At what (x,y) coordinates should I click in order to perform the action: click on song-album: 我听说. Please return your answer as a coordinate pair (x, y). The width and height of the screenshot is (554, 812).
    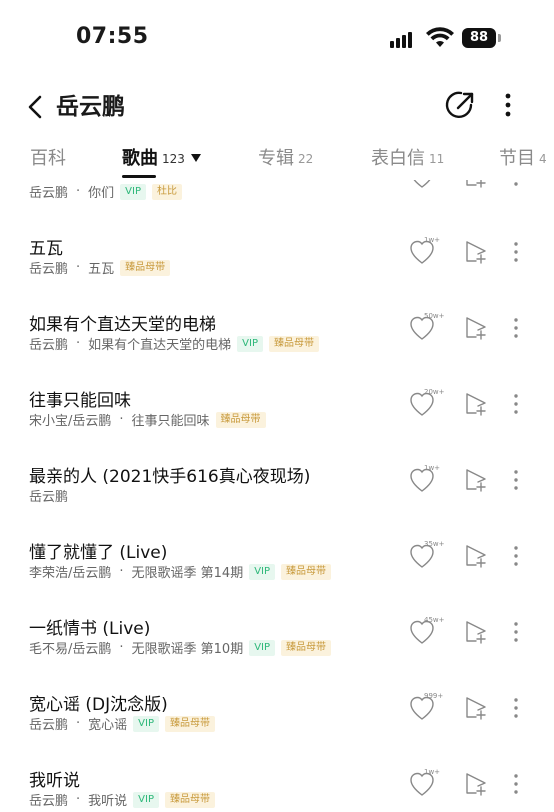
    Looking at the image, I should click on (108, 801).